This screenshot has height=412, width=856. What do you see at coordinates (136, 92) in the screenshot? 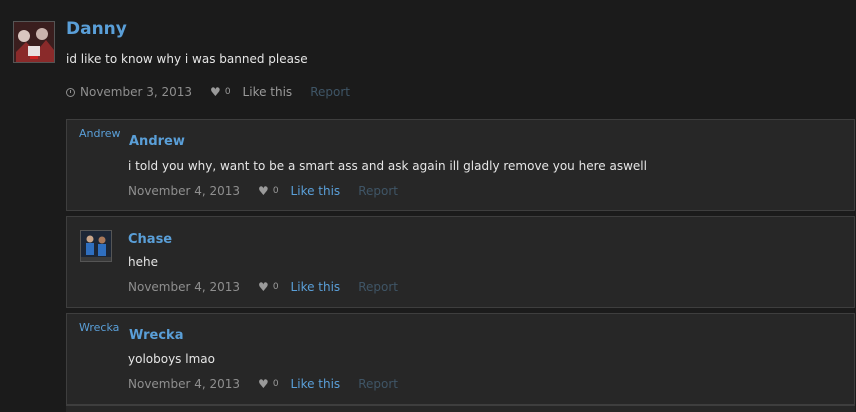
I see `post-date: November 3, 2013` at bounding box center [136, 92].